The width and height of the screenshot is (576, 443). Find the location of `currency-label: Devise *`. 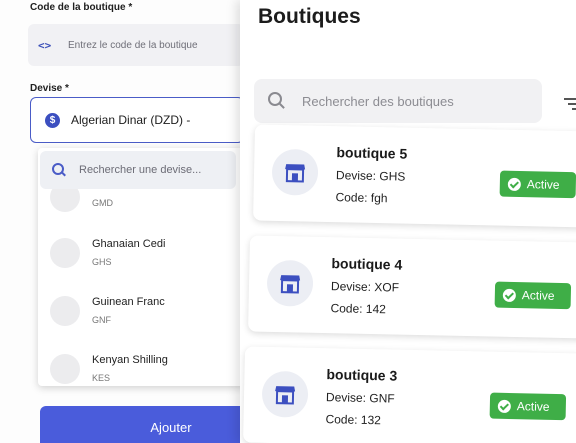

currency-label: Devise * is located at coordinates (49, 88).